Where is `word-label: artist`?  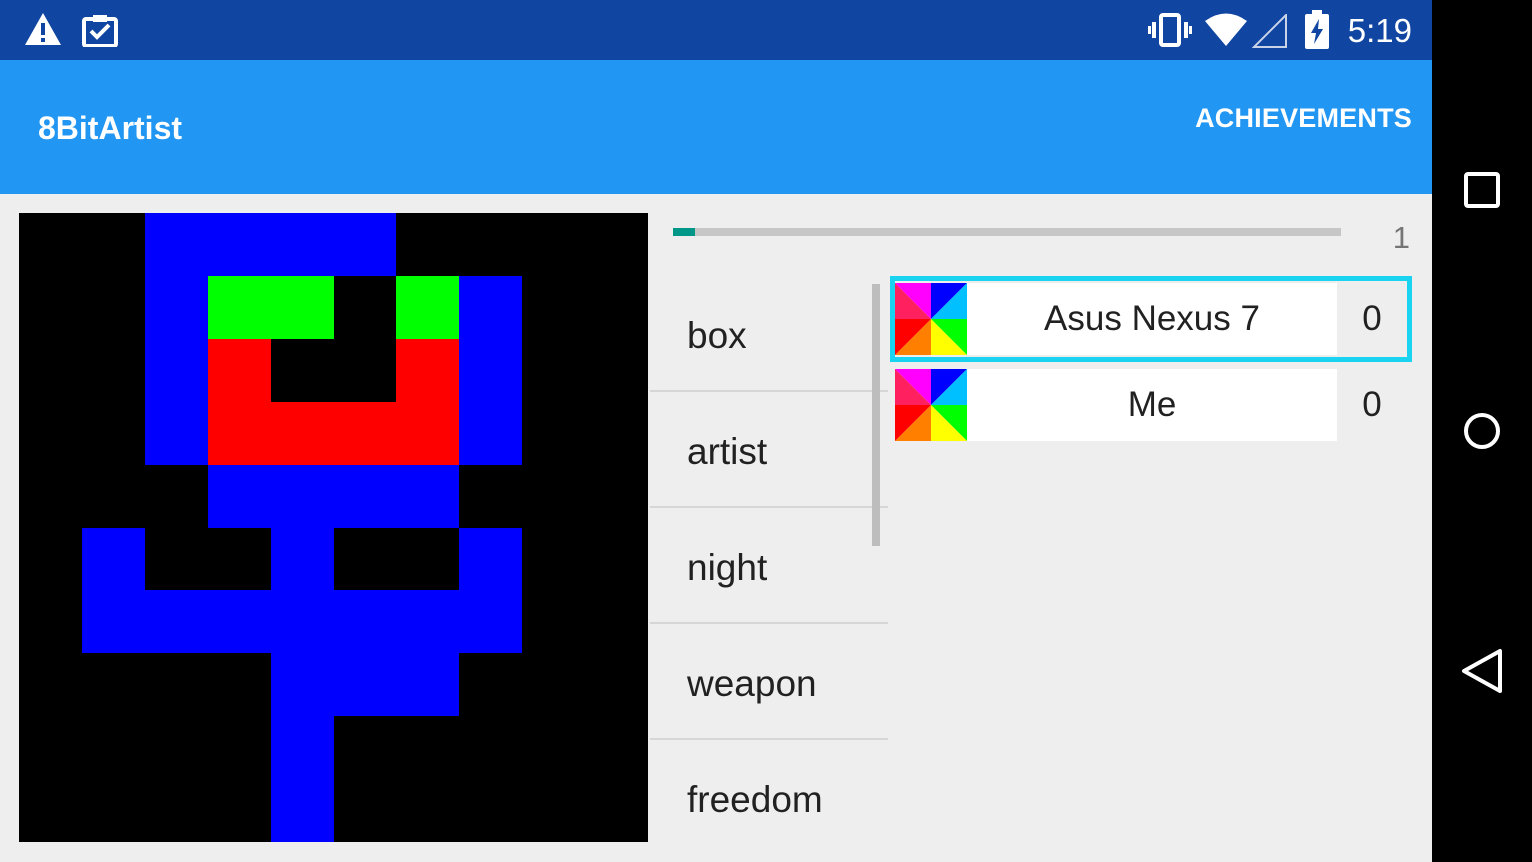 word-label: artist is located at coordinates (727, 451).